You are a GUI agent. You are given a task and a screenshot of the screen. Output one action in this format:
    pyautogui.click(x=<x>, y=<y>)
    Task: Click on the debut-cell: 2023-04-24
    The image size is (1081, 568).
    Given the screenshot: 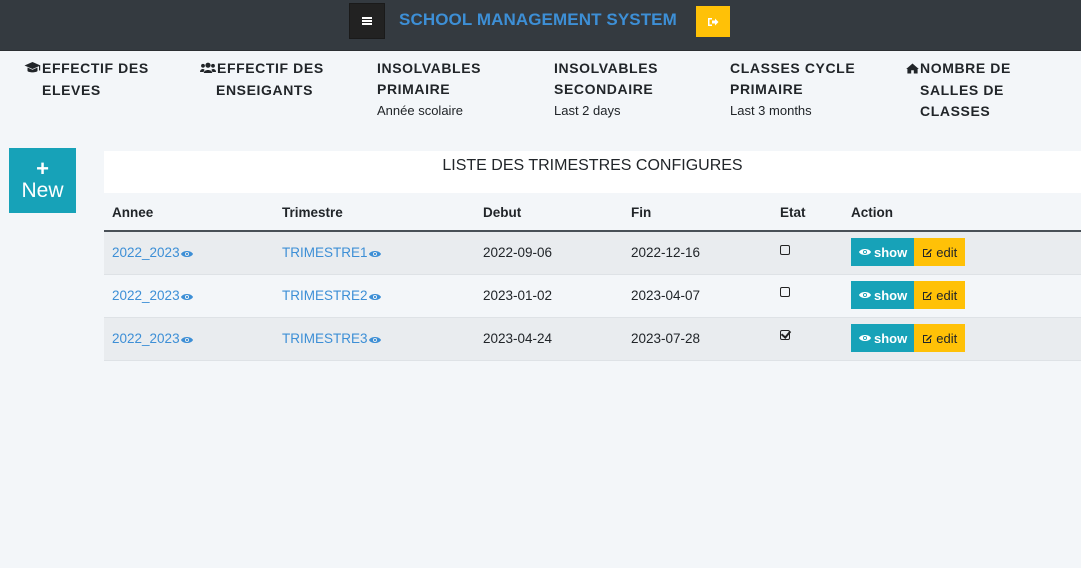 What is the action you would take?
    pyautogui.click(x=549, y=339)
    